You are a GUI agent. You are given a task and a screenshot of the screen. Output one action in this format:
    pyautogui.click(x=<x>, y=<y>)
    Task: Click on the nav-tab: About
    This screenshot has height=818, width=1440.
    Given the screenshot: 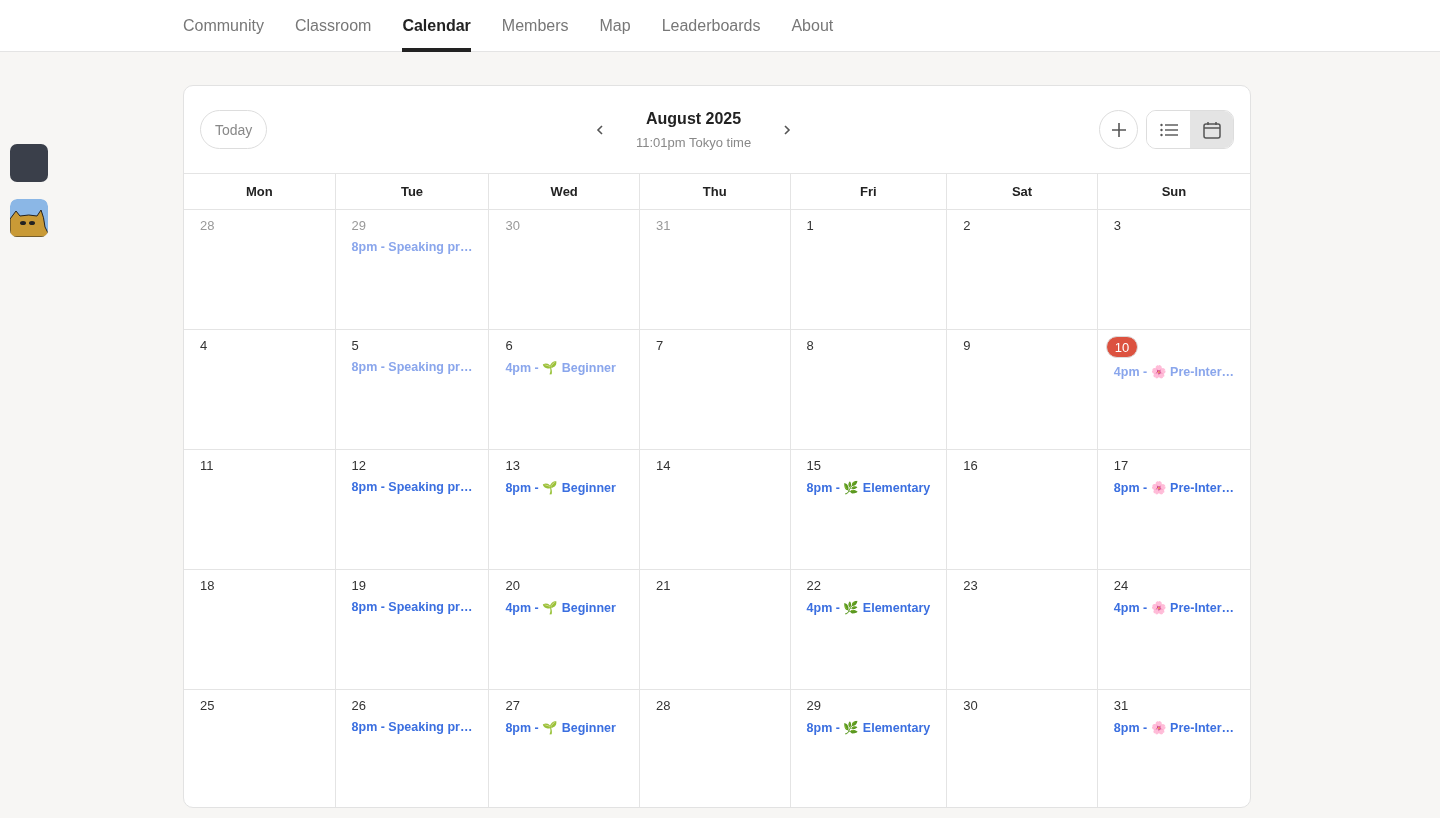 What is the action you would take?
    pyautogui.click(x=812, y=26)
    